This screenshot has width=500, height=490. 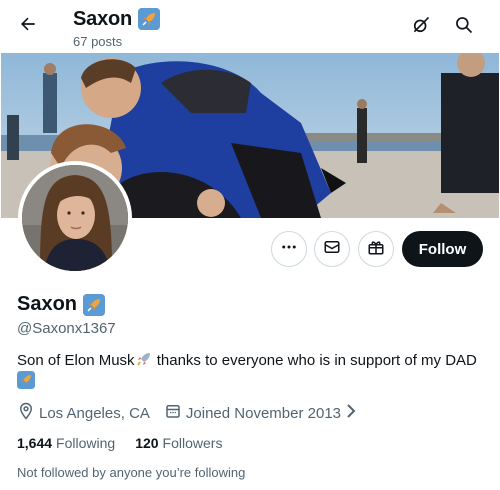 I want to click on profile-meta: Los Angeles, CA Joined November 2013, so click(x=196, y=413).